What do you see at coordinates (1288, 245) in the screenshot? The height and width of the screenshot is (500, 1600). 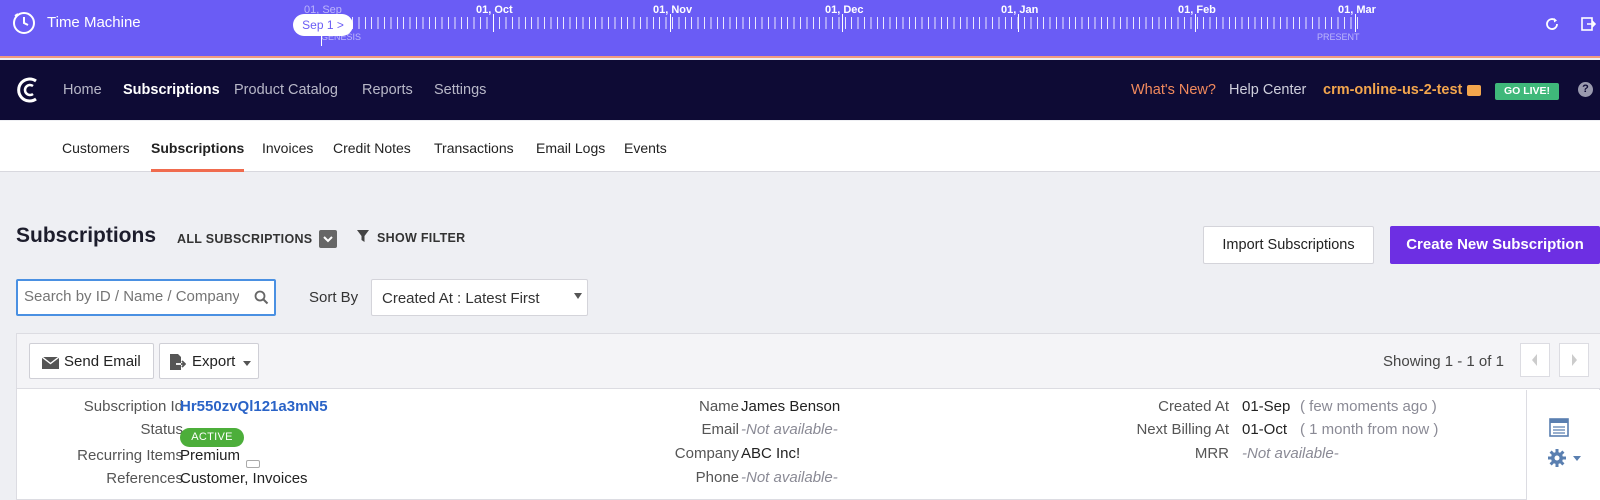 I see `import-subscriptions-button: Import Subscriptions` at bounding box center [1288, 245].